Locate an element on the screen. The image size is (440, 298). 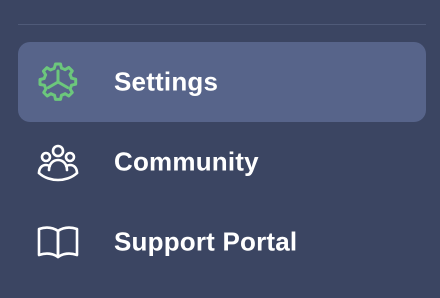
book-icon is located at coordinates (58, 242).